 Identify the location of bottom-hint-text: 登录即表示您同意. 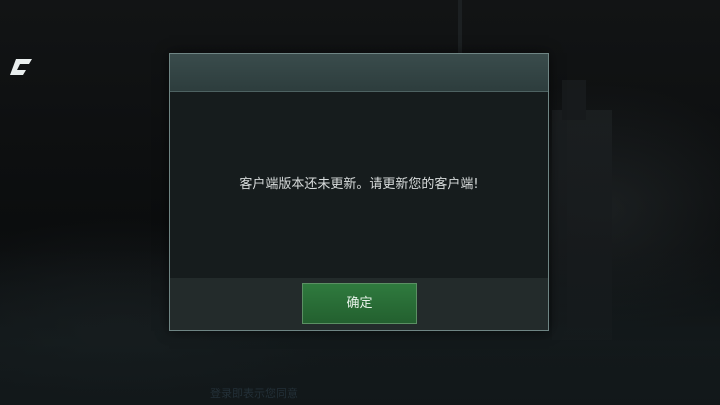
(254, 393).